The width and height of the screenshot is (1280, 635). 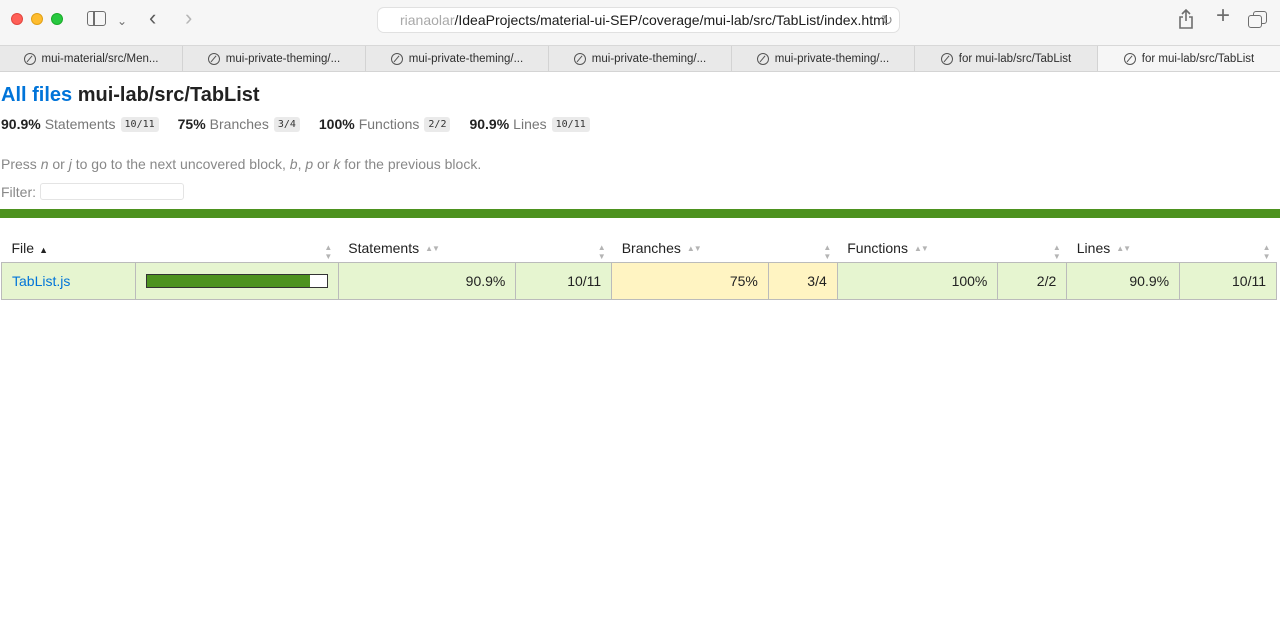 I want to click on close-window-button, so click(x=17, y=19).